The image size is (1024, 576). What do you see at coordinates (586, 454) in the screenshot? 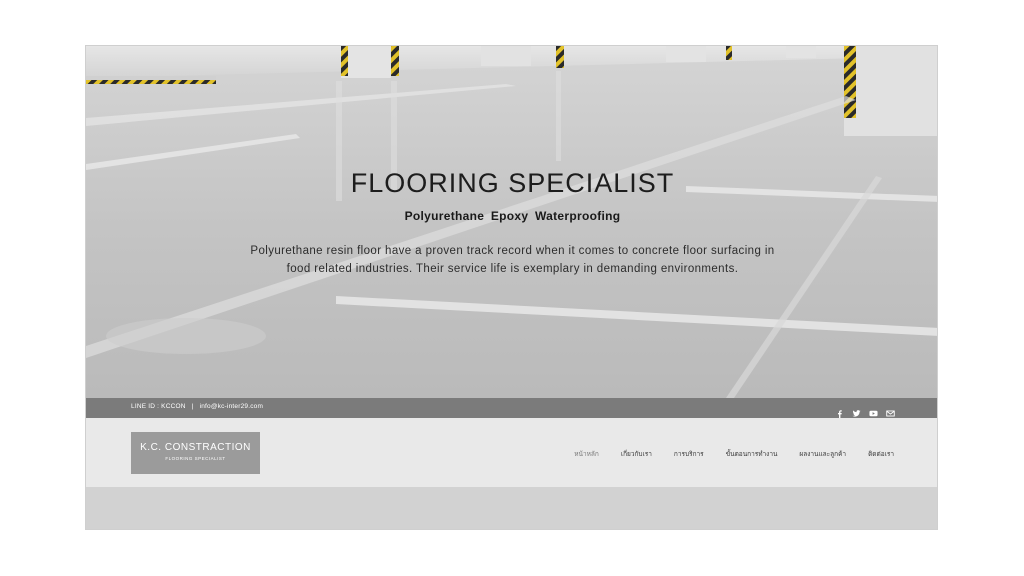
I see `nav-item-home: หน้าหลัก` at bounding box center [586, 454].